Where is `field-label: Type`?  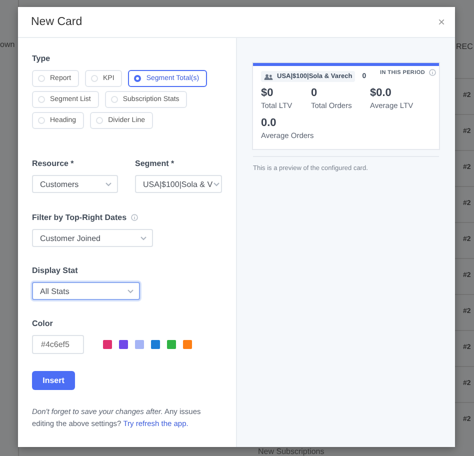
field-label: Type is located at coordinates (42, 58).